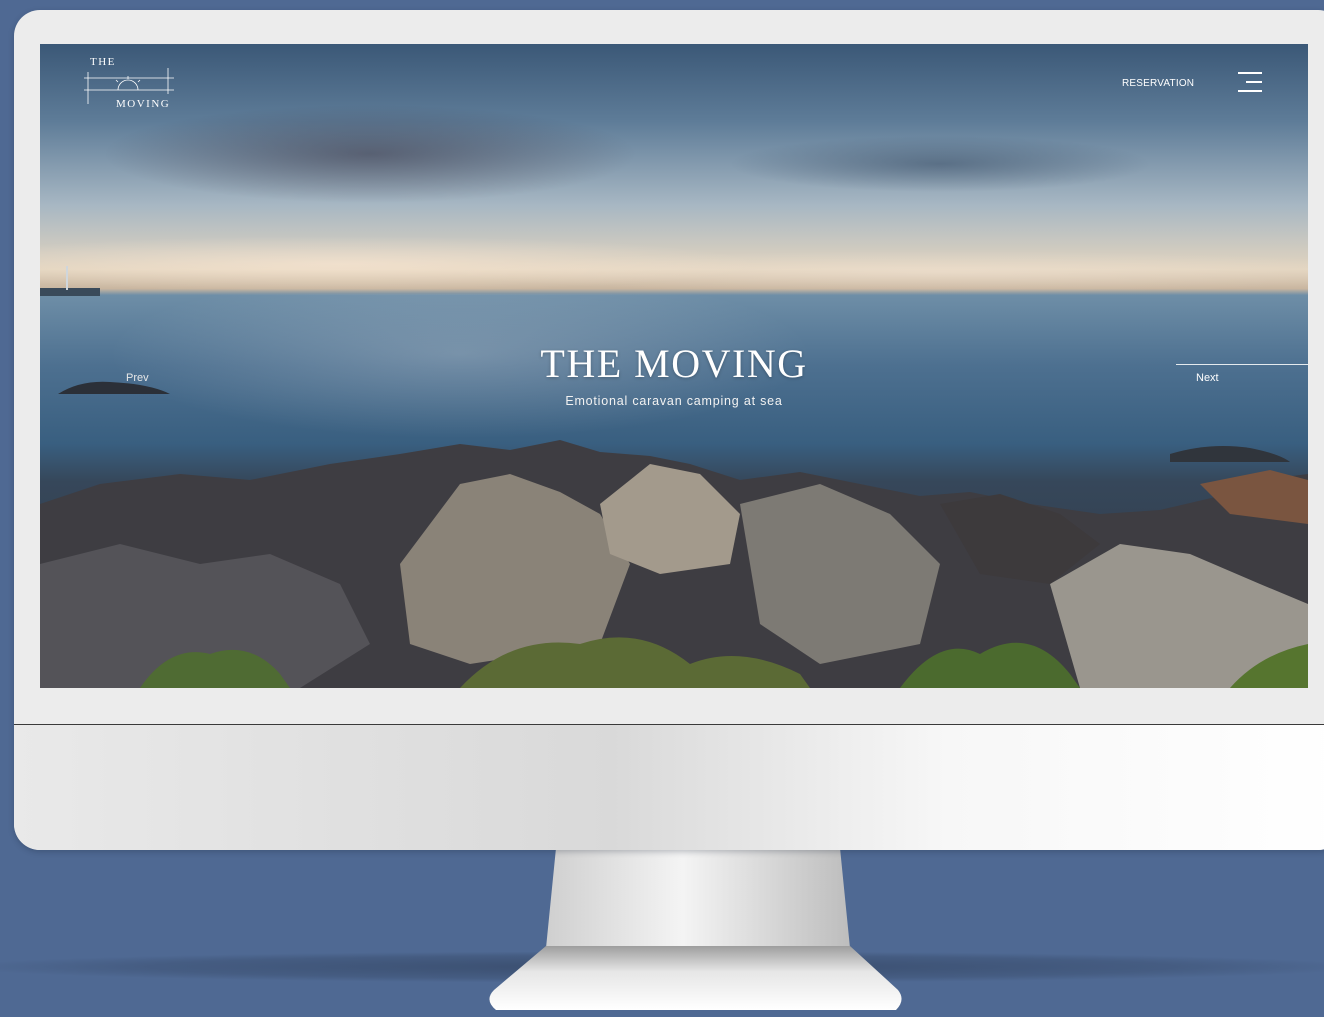 The width and height of the screenshot is (1324, 1017). What do you see at coordinates (132, 84) in the screenshot?
I see `brand-logo: THE MOVING` at bounding box center [132, 84].